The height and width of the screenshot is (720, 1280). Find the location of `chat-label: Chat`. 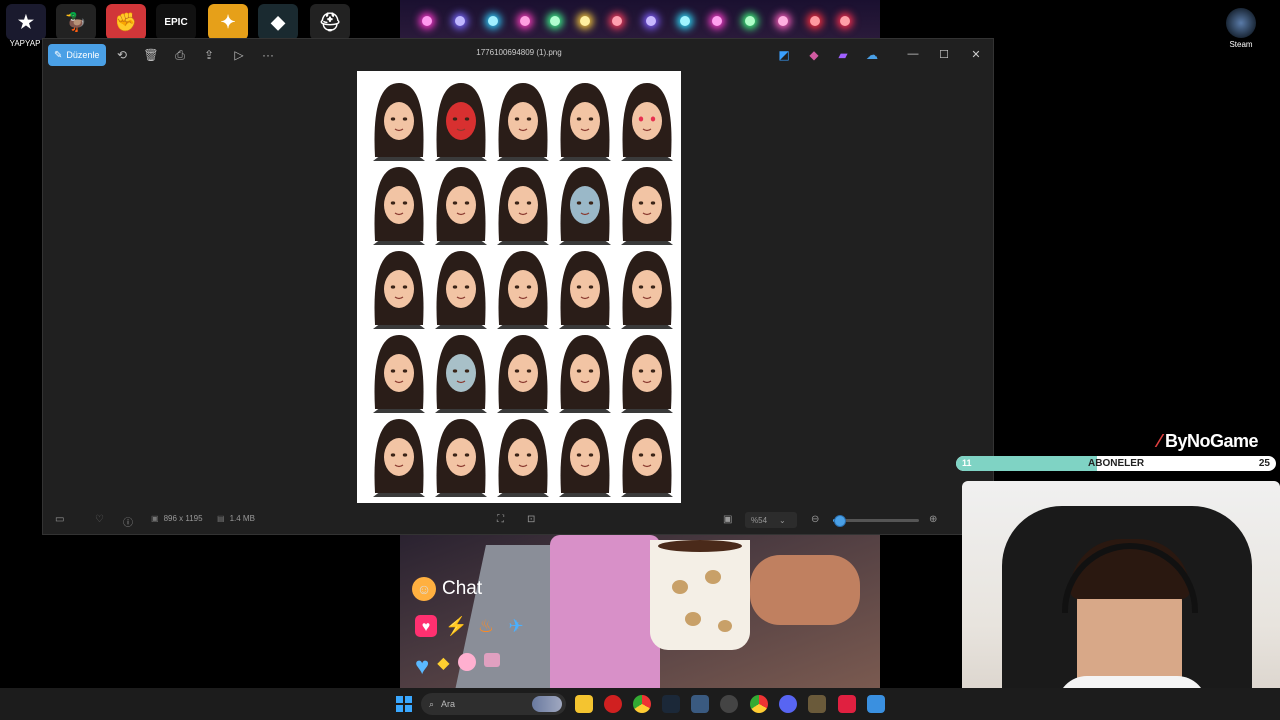

chat-label: Chat is located at coordinates (462, 588).